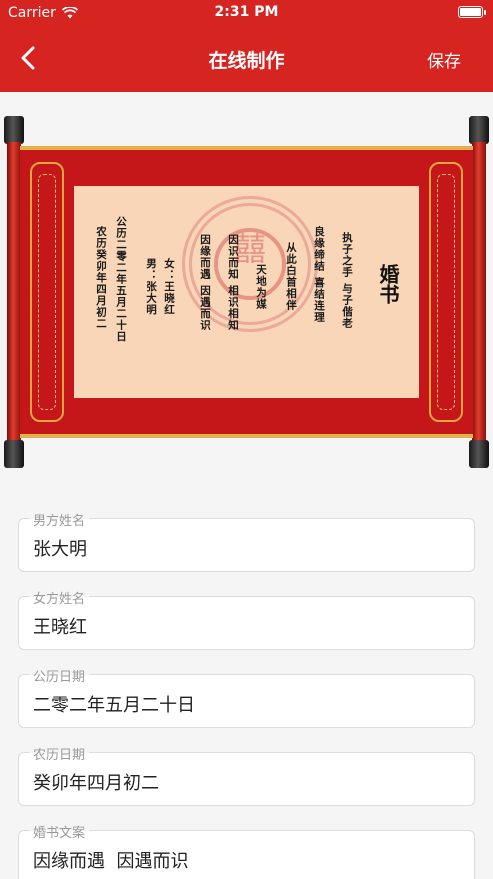 The width and height of the screenshot is (493, 879). What do you see at coordinates (319, 274) in the screenshot?
I see `certificate-text-2: 良缘缔结 喜结连理` at bounding box center [319, 274].